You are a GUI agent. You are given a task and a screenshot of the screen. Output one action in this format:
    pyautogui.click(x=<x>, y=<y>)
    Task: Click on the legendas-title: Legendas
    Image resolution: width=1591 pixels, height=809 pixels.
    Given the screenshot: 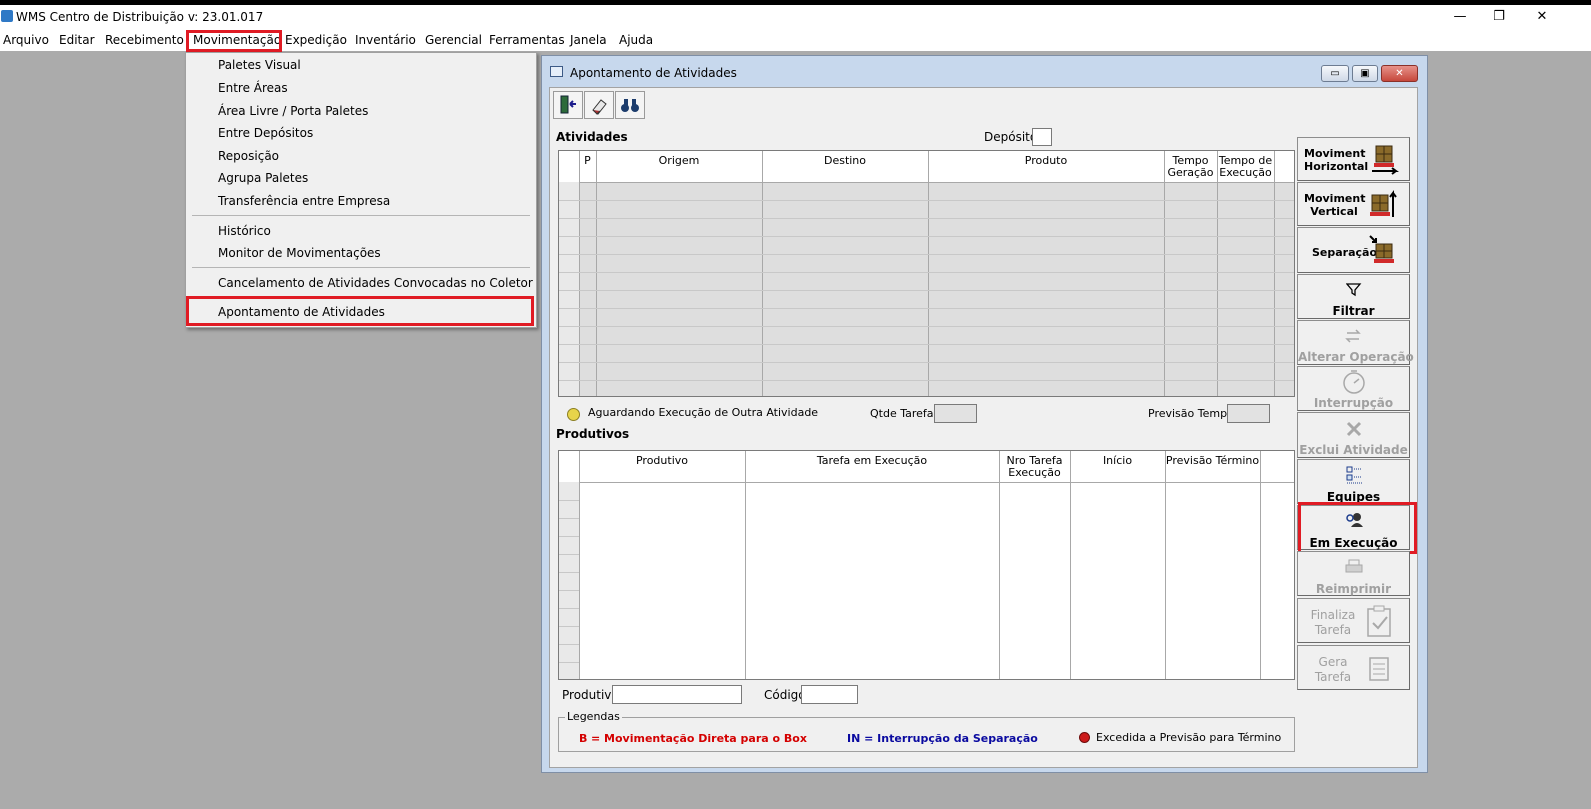 What is the action you would take?
    pyautogui.click(x=593, y=716)
    